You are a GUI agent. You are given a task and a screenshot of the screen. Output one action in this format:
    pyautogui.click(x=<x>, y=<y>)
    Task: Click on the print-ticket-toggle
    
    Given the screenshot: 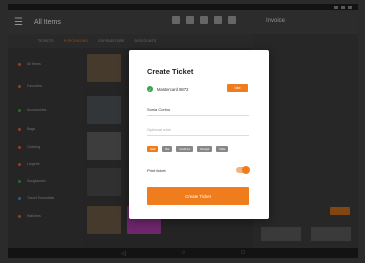 What is the action you would take?
    pyautogui.click(x=243, y=170)
    